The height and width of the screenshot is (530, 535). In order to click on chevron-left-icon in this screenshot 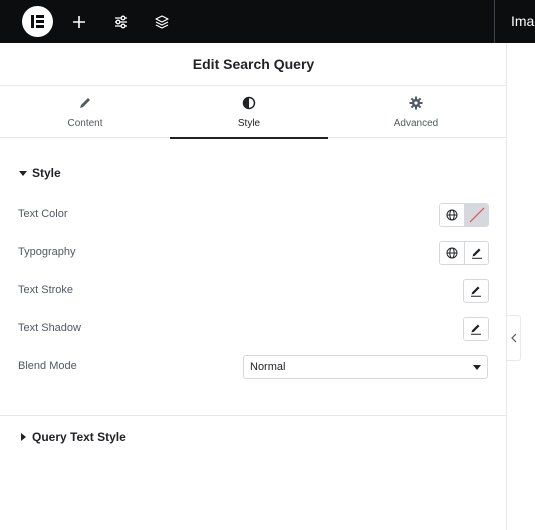, I will do `click(513, 338)`.